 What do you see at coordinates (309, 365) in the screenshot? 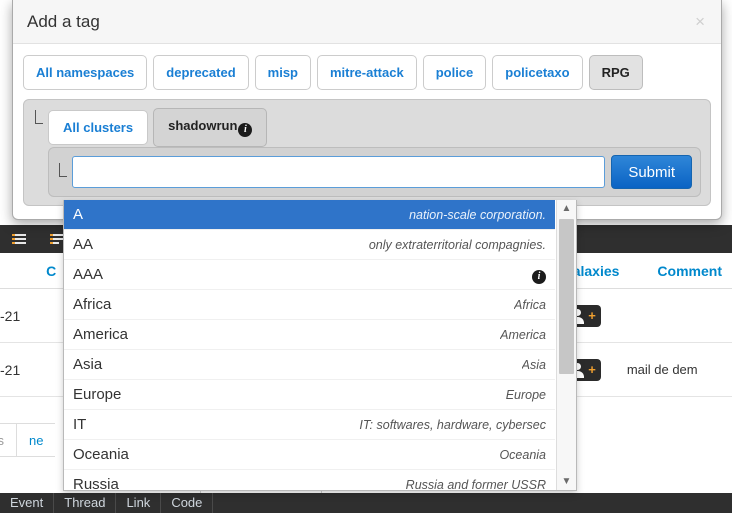
I see `list-item: Asia Asia` at bounding box center [309, 365].